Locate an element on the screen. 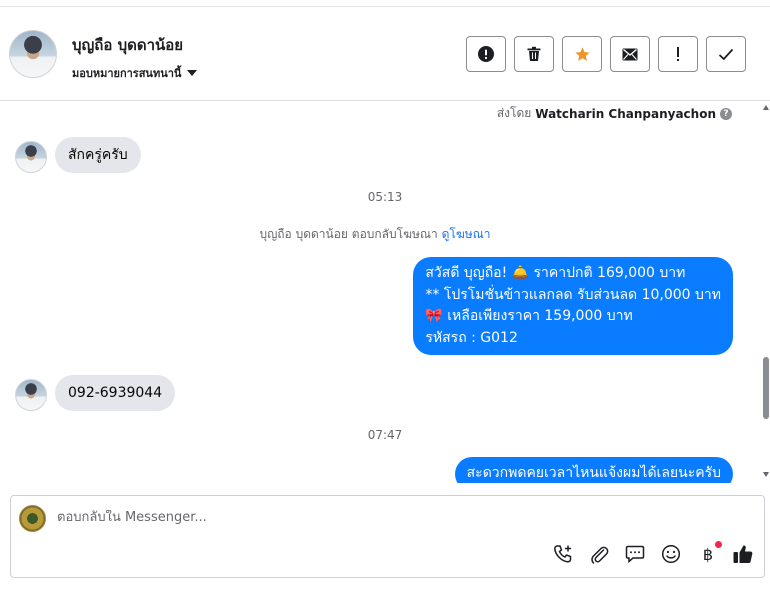  assign-conversation-dropdown: มอบหมายการสนทนานี้ is located at coordinates (135, 73).